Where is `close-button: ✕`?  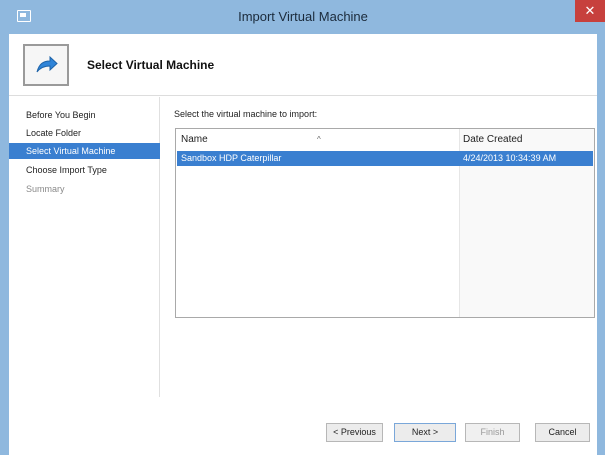
close-button: ✕ is located at coordinates (590, 11).